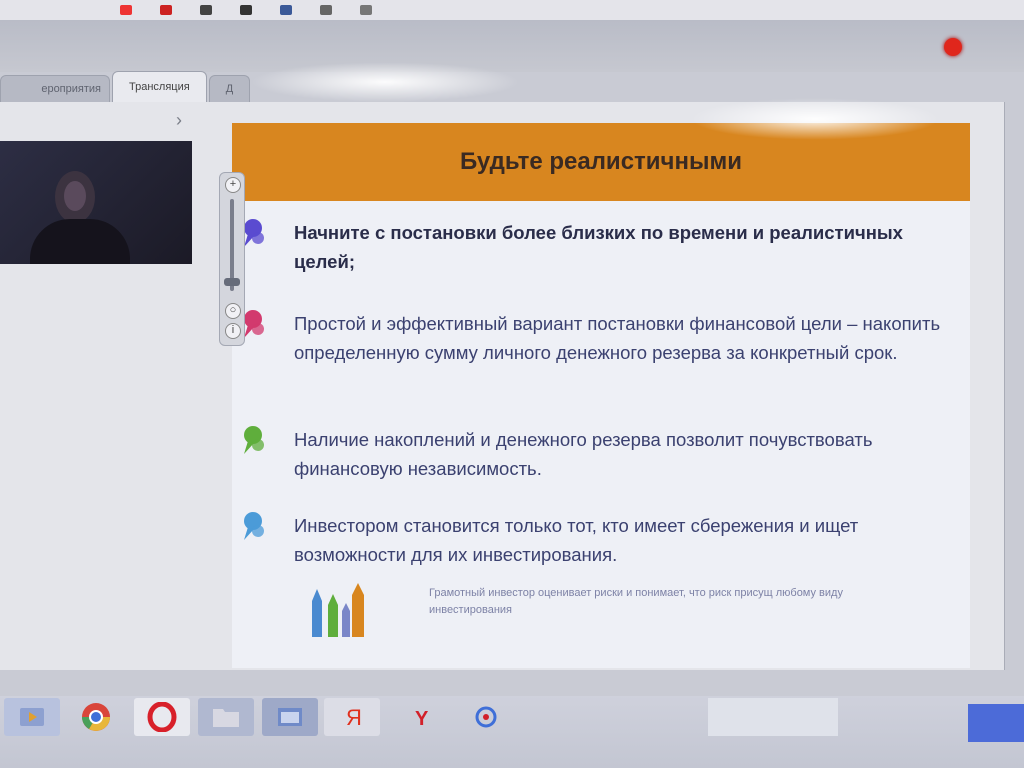  What do you see at coordinates (338, 610) in the screenshot?
I see `pencils-icon` at bounding box center [338, 610].